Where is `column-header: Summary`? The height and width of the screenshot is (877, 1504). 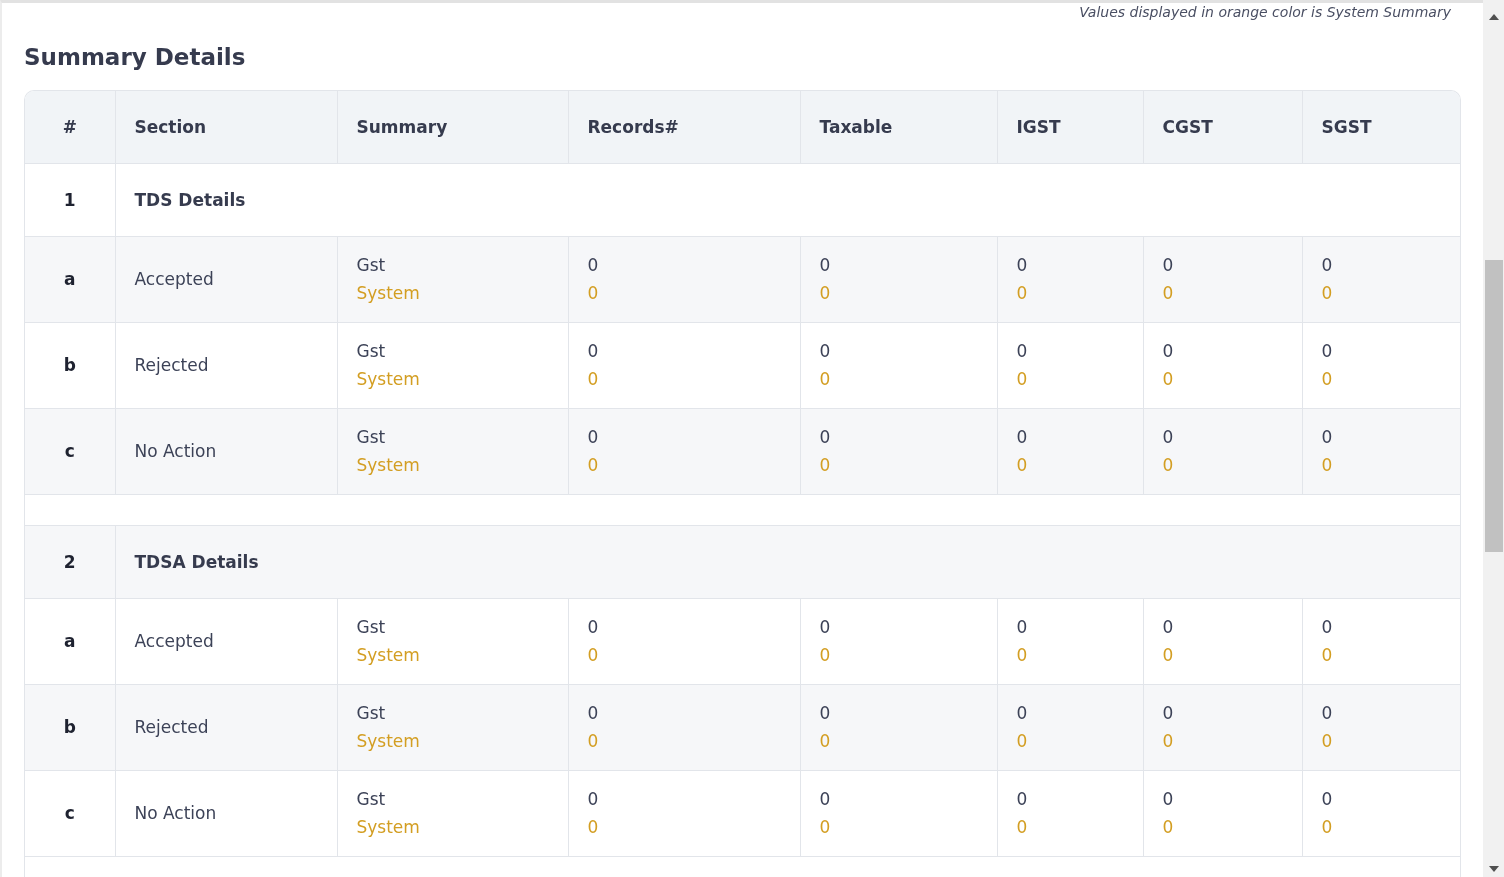 column-header: Summary is located at coordinates (402, 126).